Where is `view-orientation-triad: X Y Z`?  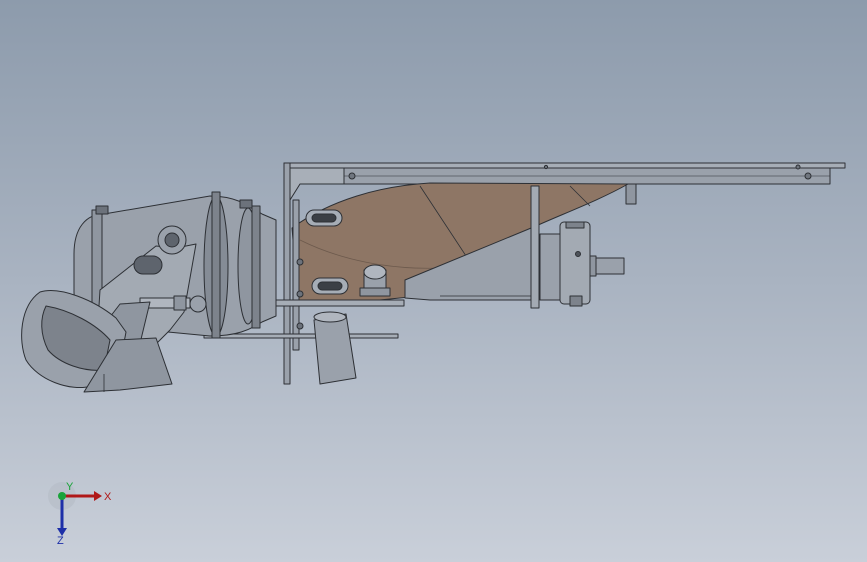
view-orientation-triad: X Y Z is located at coordinates (80, 514).